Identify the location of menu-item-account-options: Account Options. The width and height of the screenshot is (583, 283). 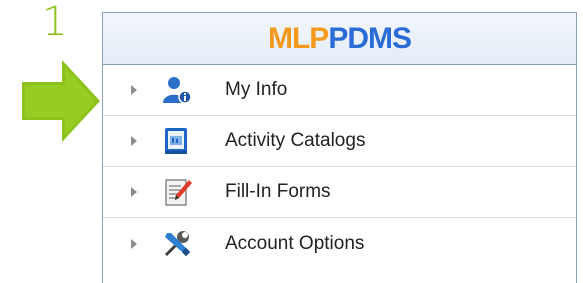
(339, 243).